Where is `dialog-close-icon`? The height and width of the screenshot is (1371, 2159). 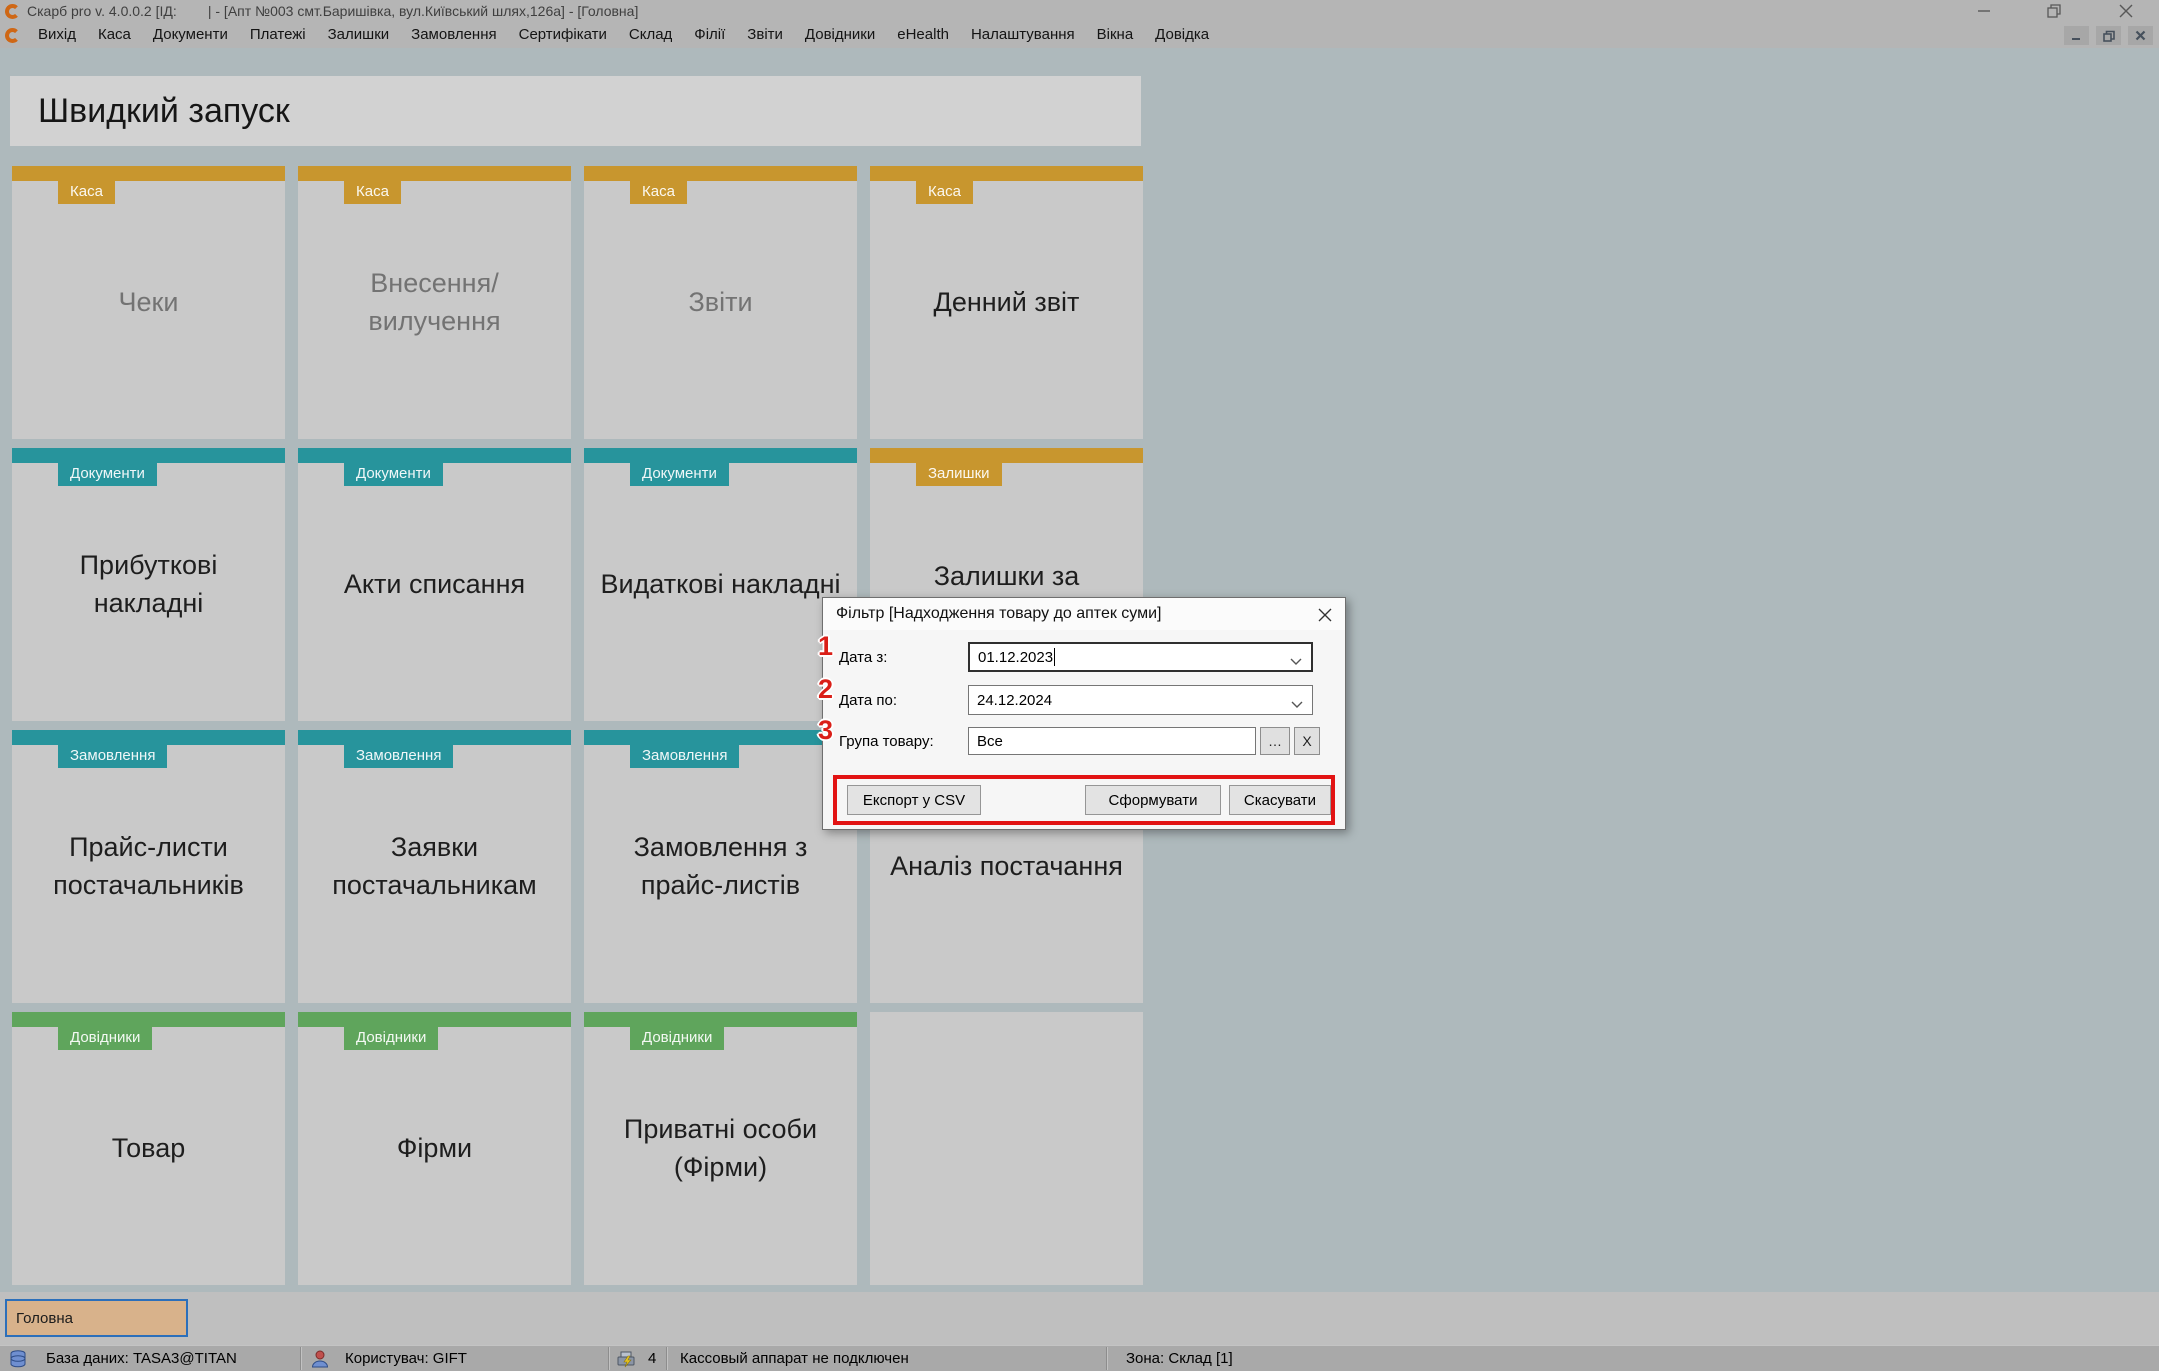
dialog-close-icon is located at coordinates (1325, 615).